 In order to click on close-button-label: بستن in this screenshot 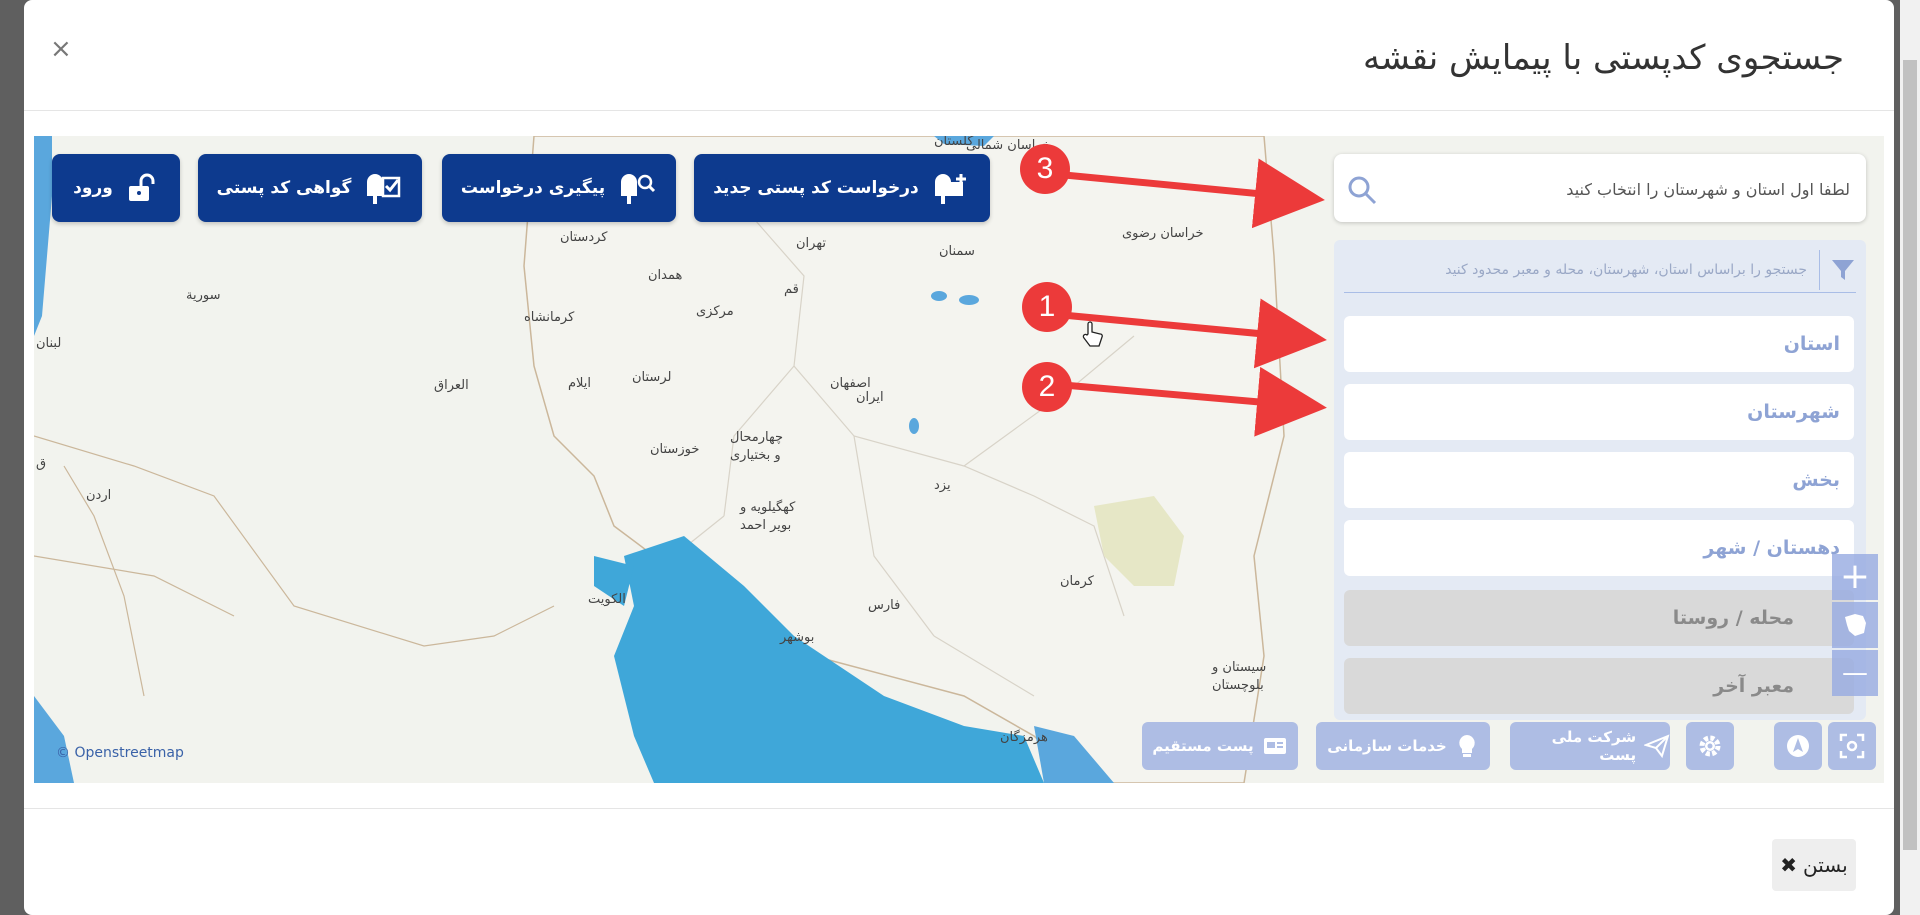, I will do `click(1825, 865)`.